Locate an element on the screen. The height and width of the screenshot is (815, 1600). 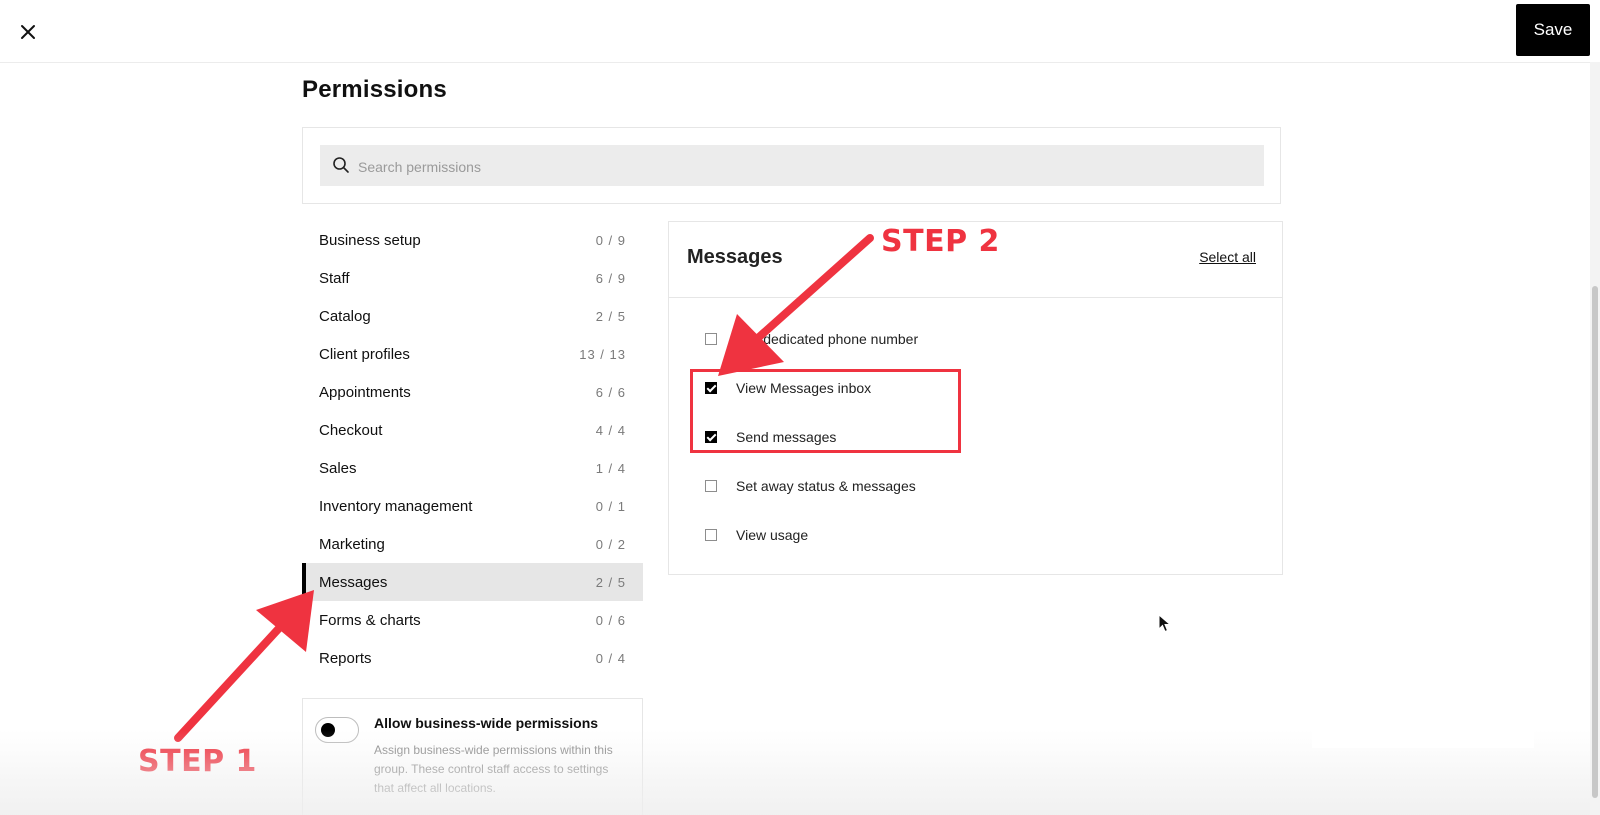
search-card is located at coordinates (791, 165).